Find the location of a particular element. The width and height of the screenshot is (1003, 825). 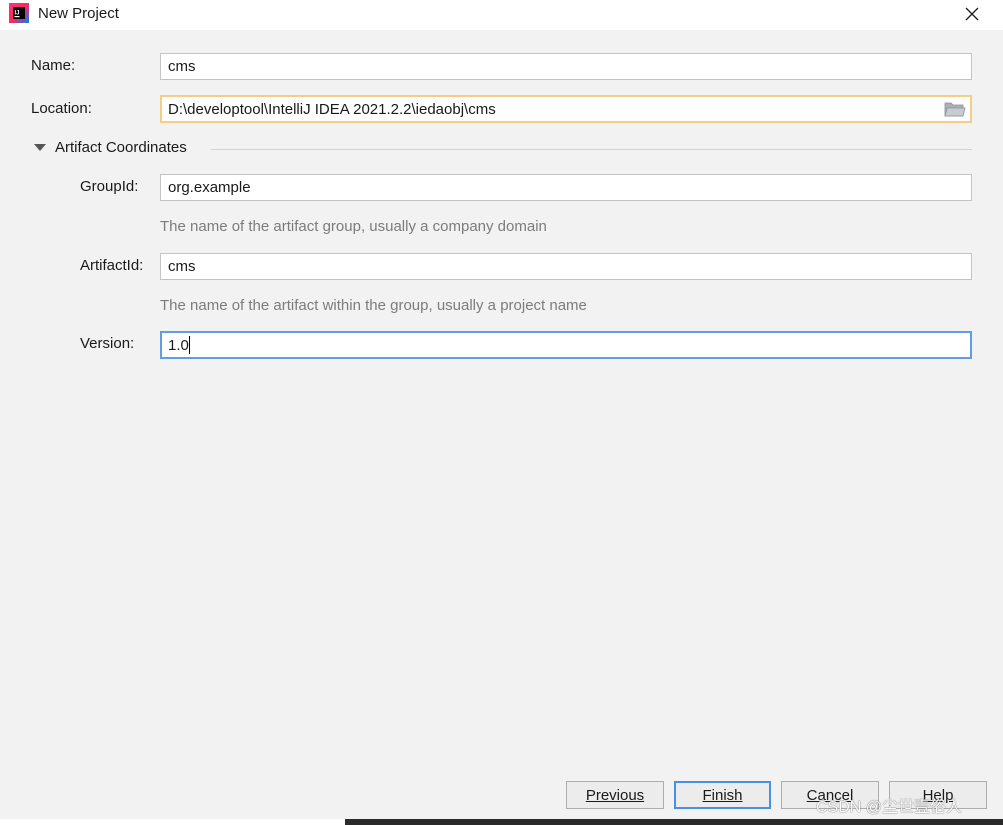

groupid-input is located at coordinates (566, 187).